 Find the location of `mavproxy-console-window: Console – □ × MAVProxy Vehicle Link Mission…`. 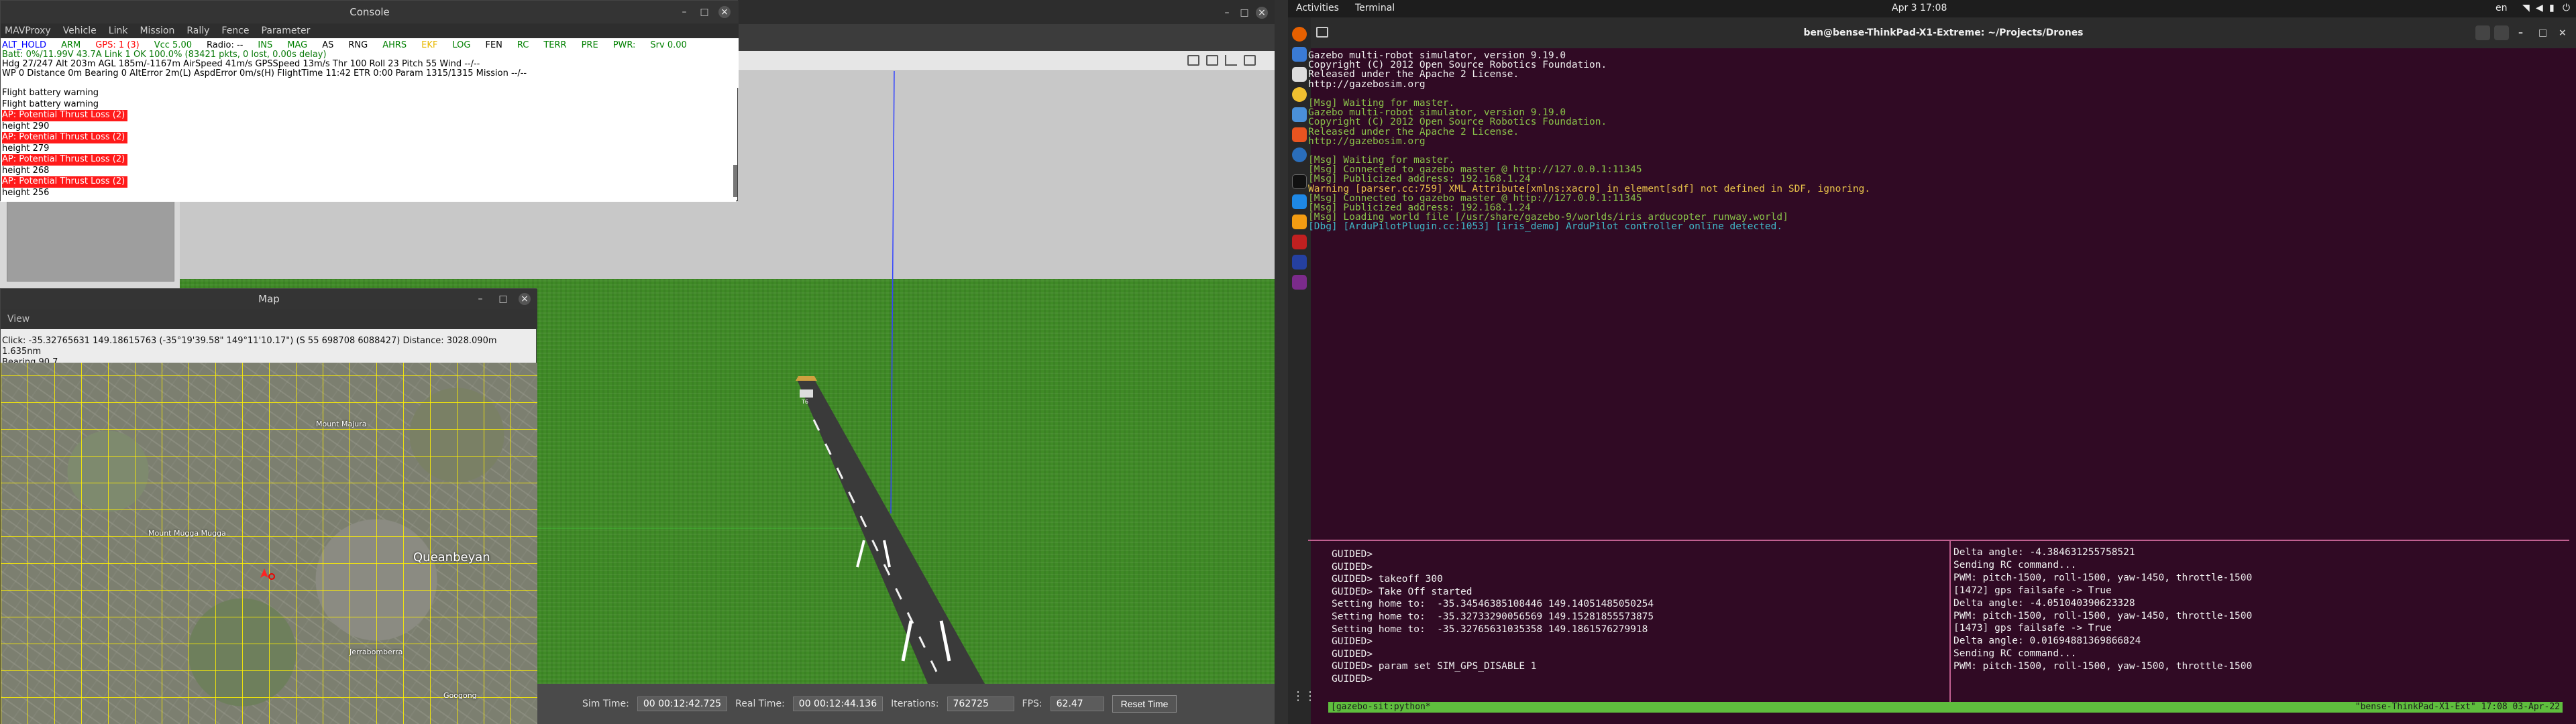

mavproxy-console-window: Console – □ × MAVProxy Vehicle Link Mission… is located at coordinates (369, 101).